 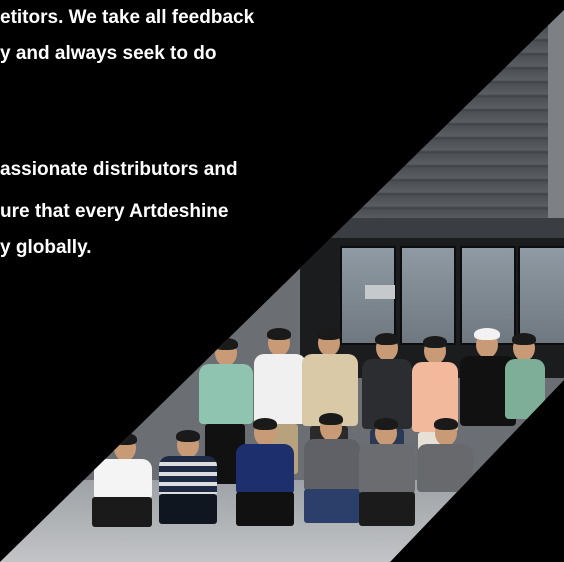 I want to click on store-sign, so click(x=380, y=292).